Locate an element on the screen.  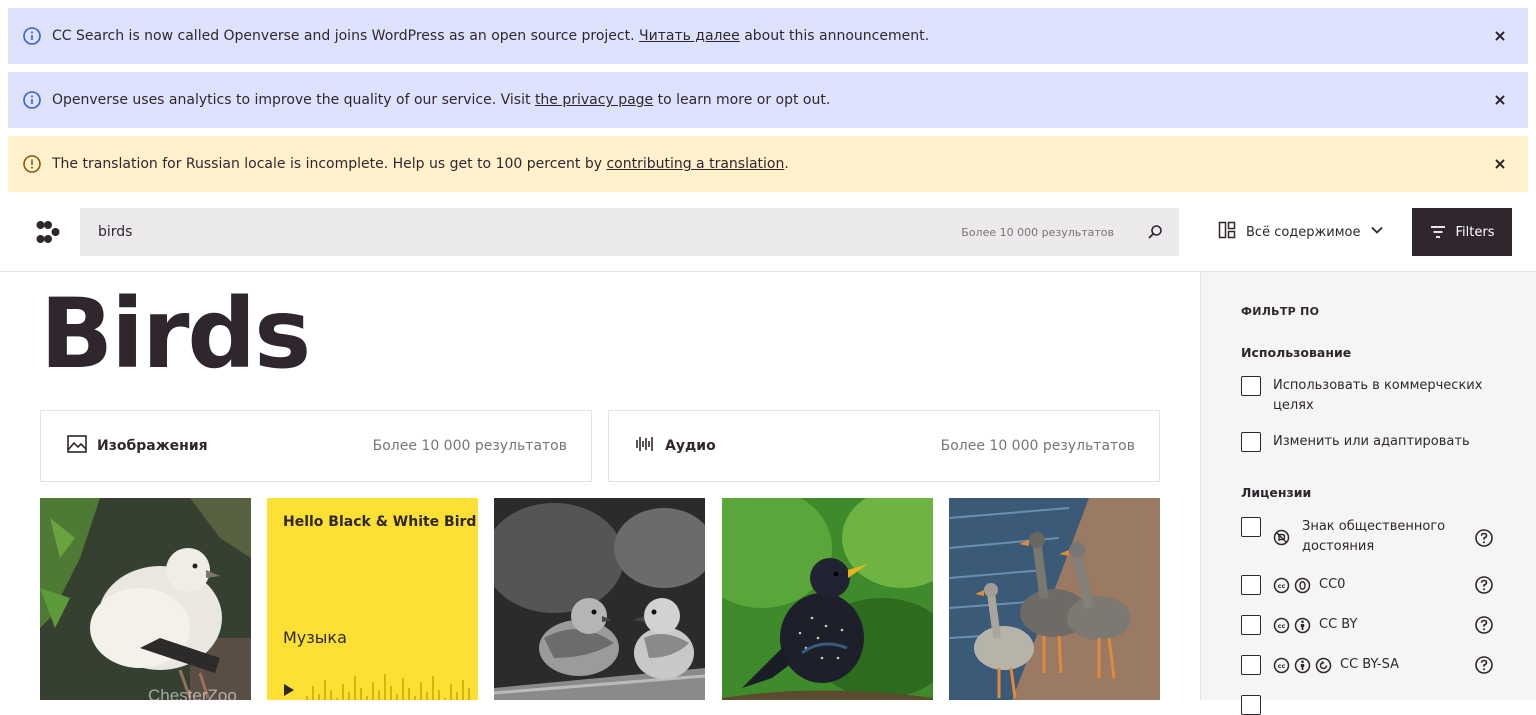
warning-icon is located at coordinates (32, 164).